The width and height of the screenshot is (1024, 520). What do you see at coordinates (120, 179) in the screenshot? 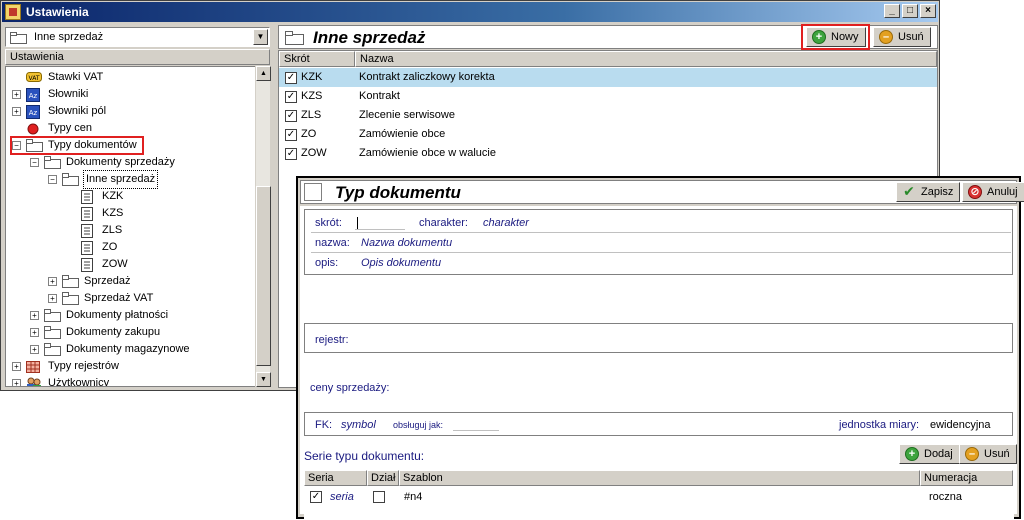
I see `tree-item-label: Inne sprzedaż` at bounding box center [120, 179].